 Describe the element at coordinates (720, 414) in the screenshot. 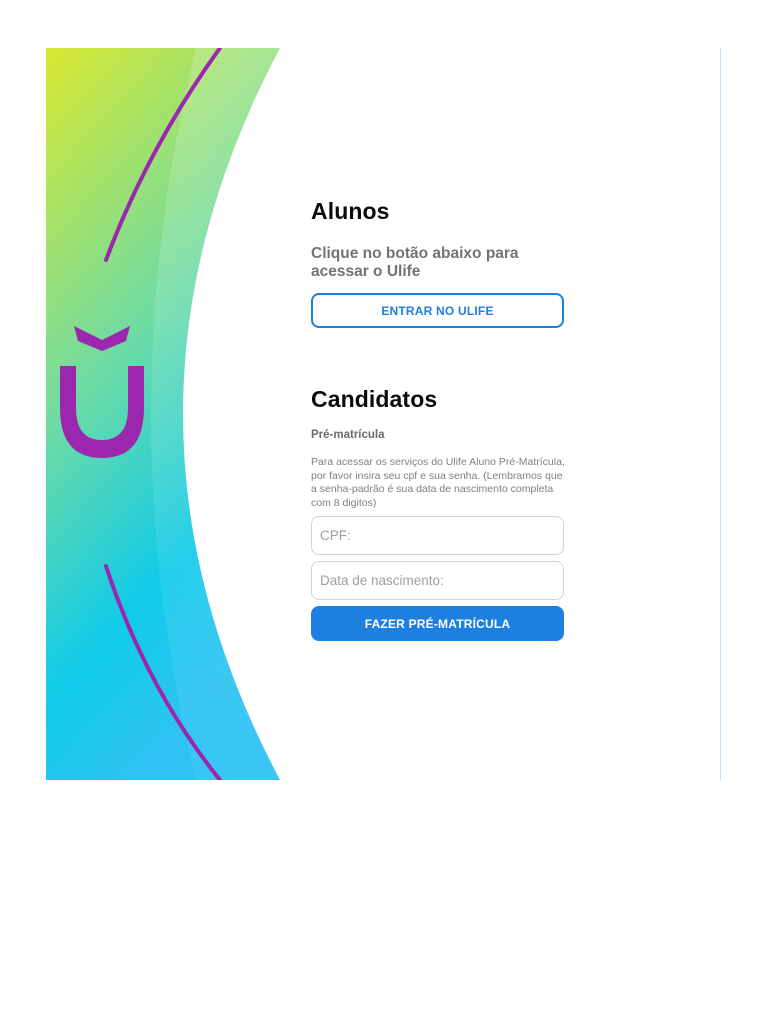

I see `frame-divider` at that location.